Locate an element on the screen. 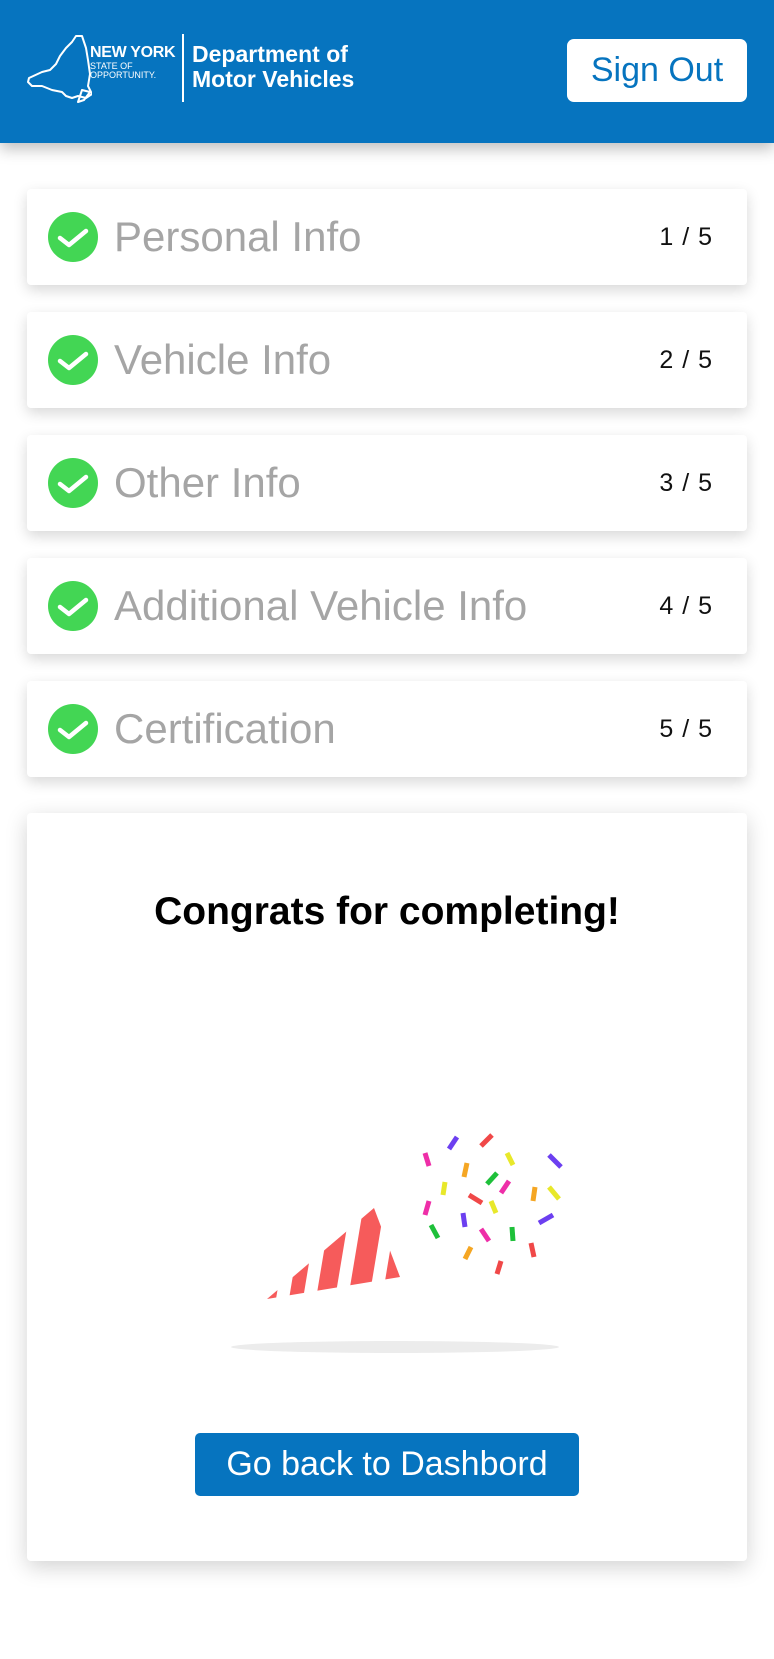 This screenshot has height=1659, width=774. logo-divider is located at coordinates (183, 68).